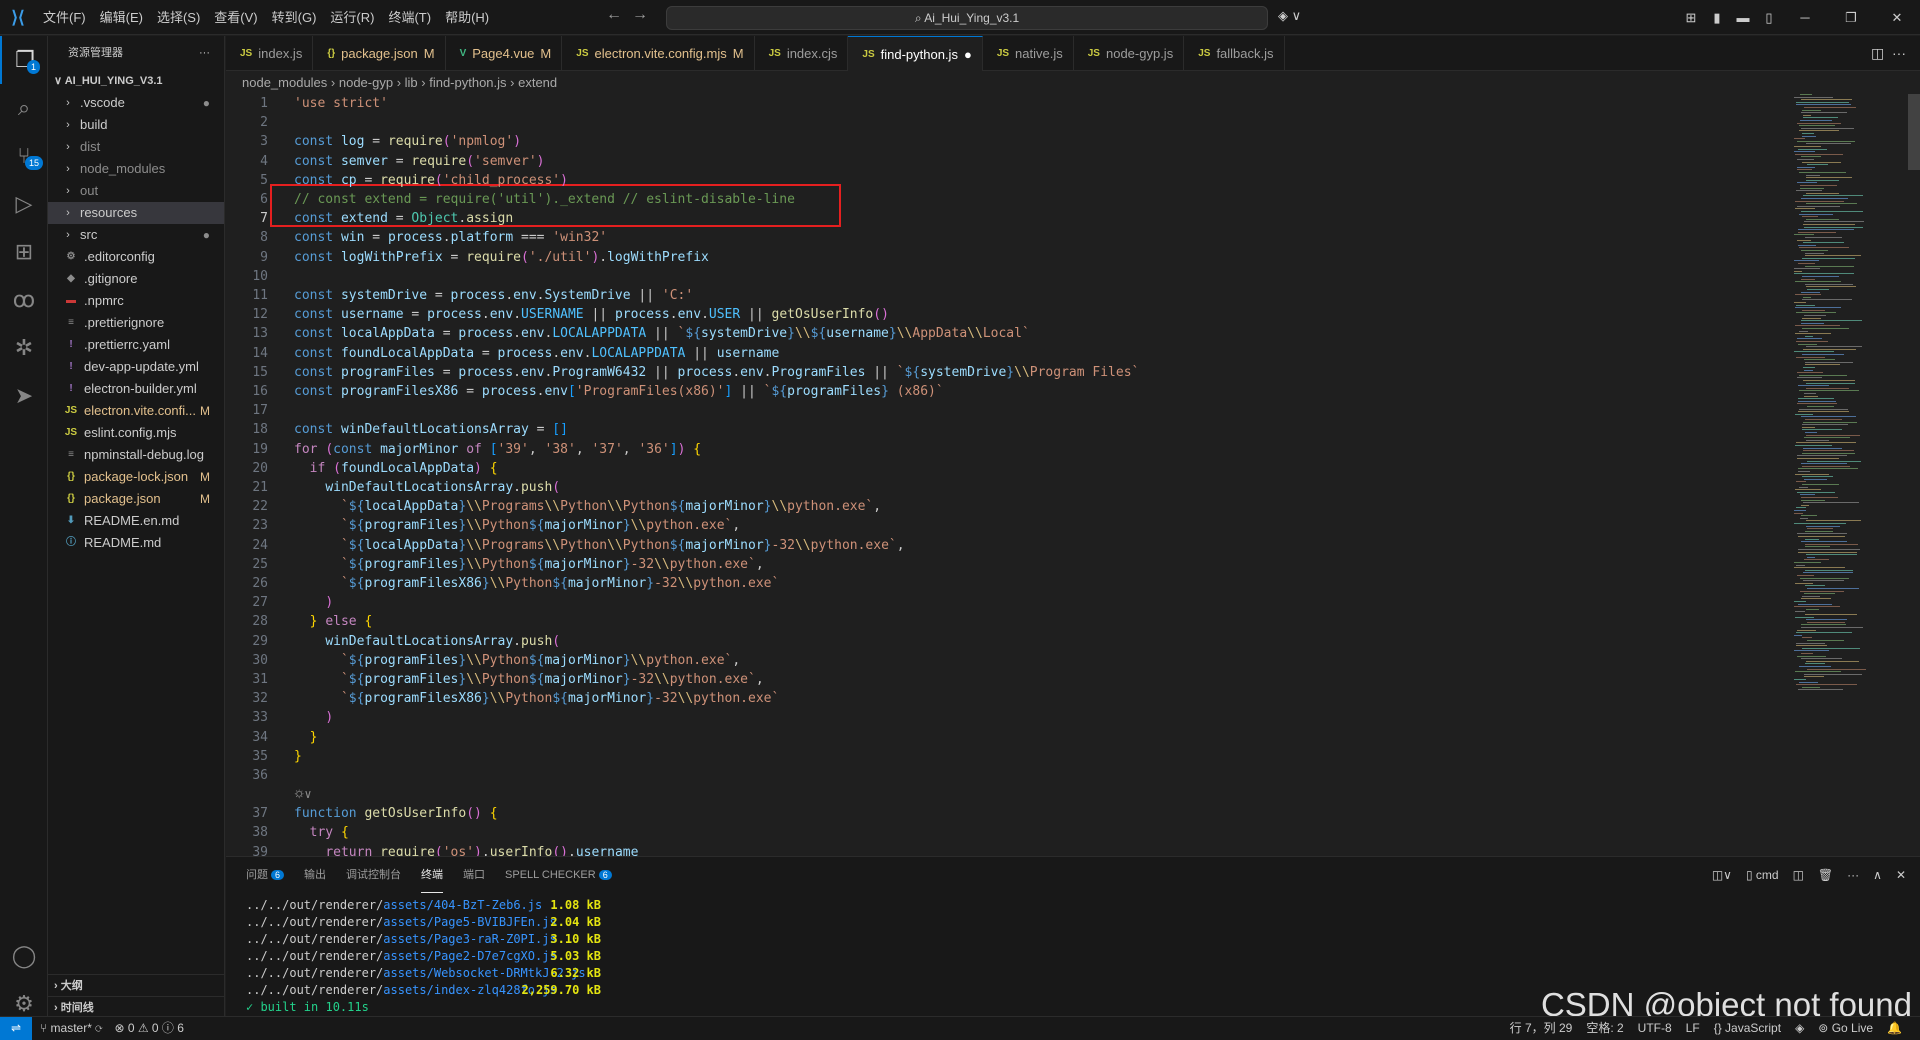 The width and height of the screenshot is (1920, 1040). What do you see at coordinates (136, 323) in the screenshot?
I see `tree-item: ≡ .prettierignore` at bounding box center [136, 323].